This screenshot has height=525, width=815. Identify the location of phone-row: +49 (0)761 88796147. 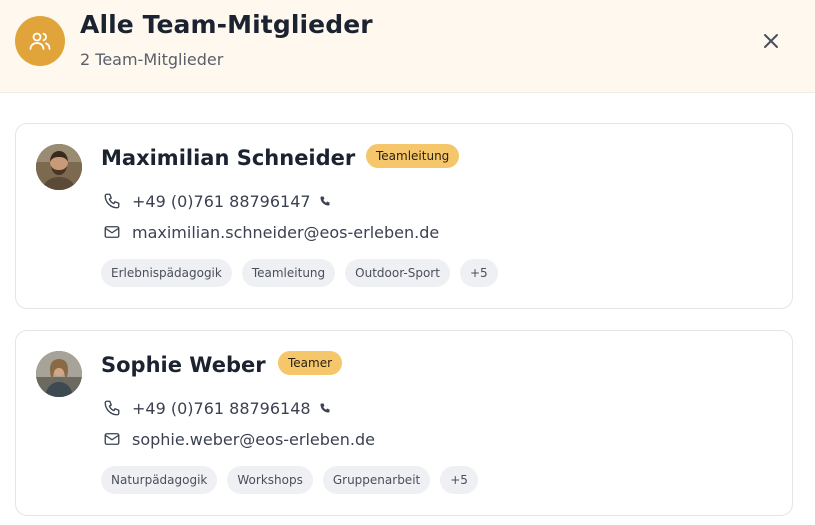
(217, 201).